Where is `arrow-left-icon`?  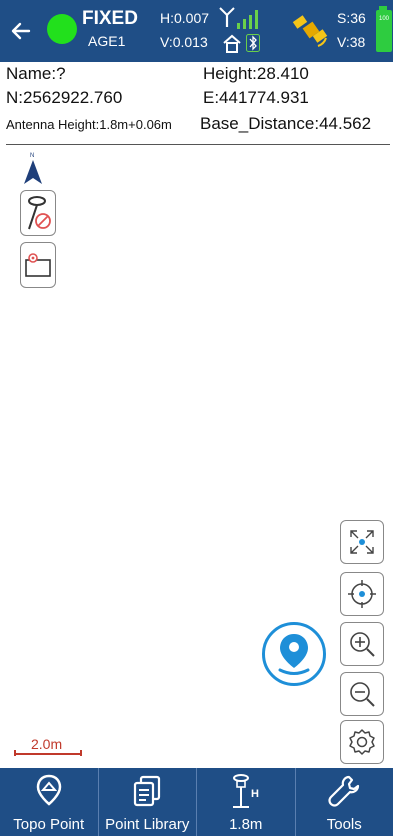
arrow-left-icon is located at coordinates (21, 31).